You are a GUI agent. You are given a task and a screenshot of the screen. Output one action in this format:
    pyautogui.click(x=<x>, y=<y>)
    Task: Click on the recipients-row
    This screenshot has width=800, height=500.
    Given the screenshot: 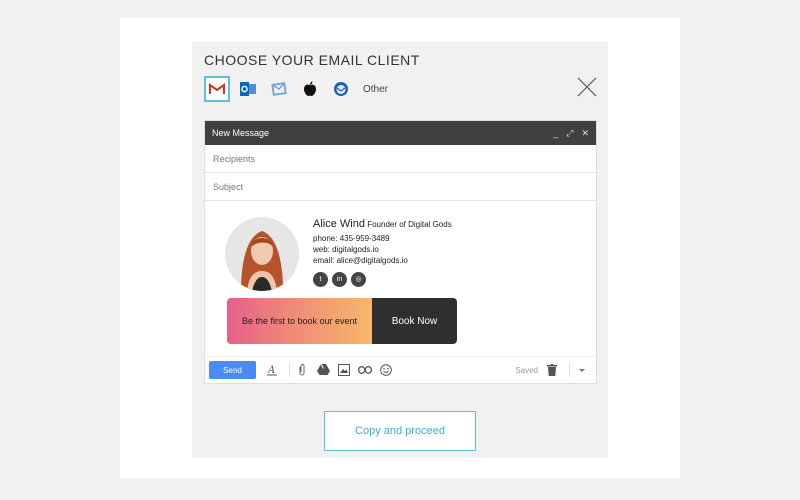 What is the action you would take?
    pyautogui.click(x=400, y=159)
    